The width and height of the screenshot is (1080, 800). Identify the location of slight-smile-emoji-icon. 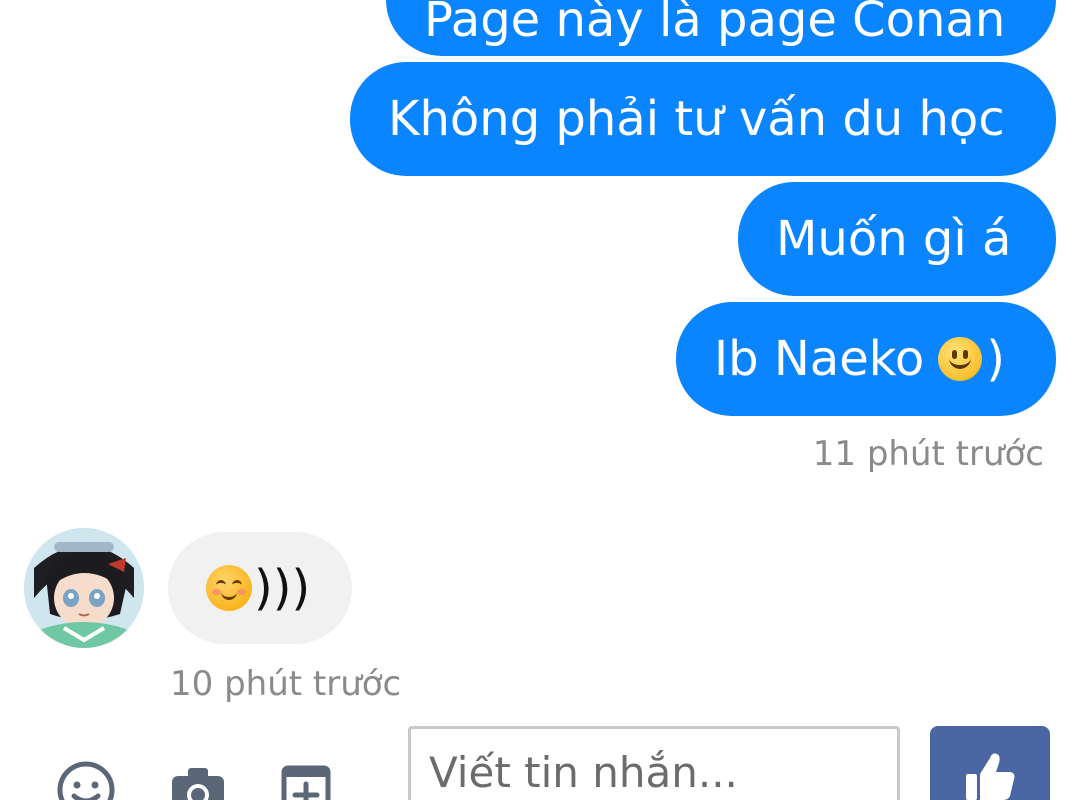
(960, 359).